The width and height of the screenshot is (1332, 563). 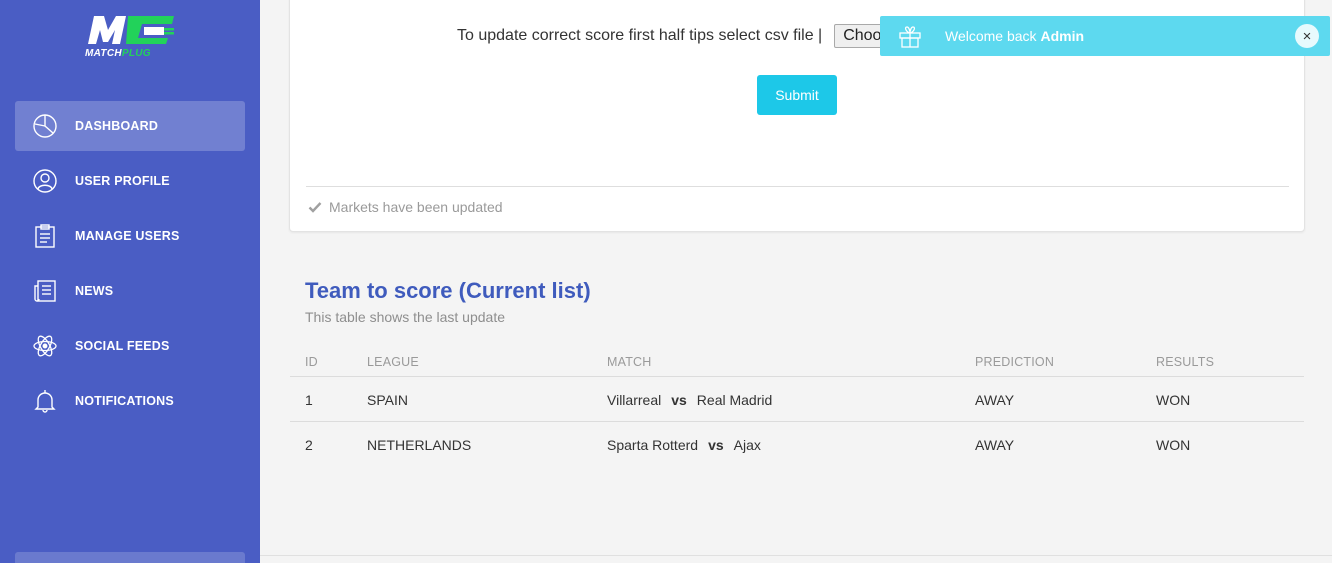 I want to click on sidebar-item-label: MANAGE USERS, so click(x=127, y=236).